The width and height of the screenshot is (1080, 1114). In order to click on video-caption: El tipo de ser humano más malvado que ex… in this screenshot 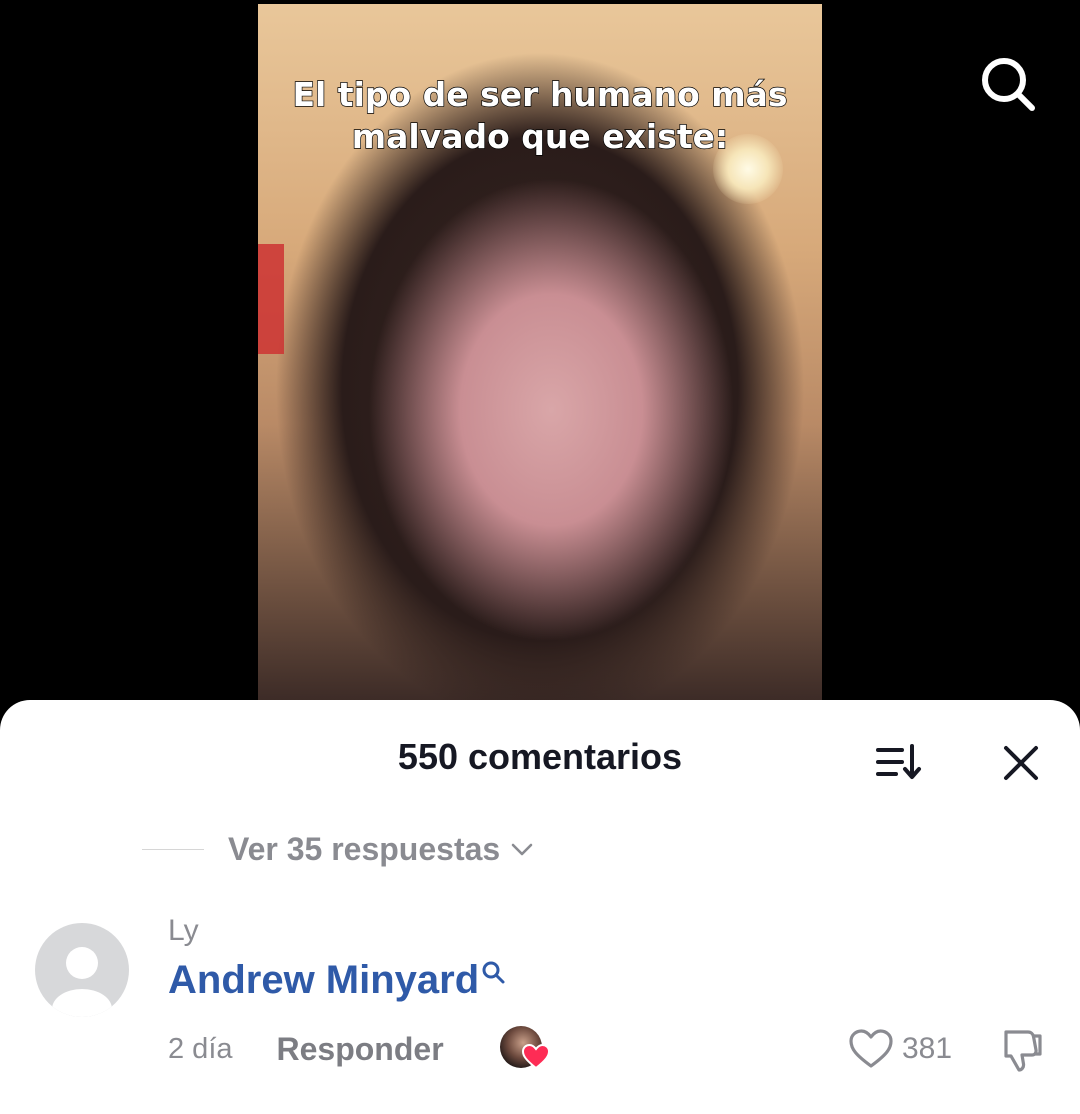, I will do `click(540, 116)`.